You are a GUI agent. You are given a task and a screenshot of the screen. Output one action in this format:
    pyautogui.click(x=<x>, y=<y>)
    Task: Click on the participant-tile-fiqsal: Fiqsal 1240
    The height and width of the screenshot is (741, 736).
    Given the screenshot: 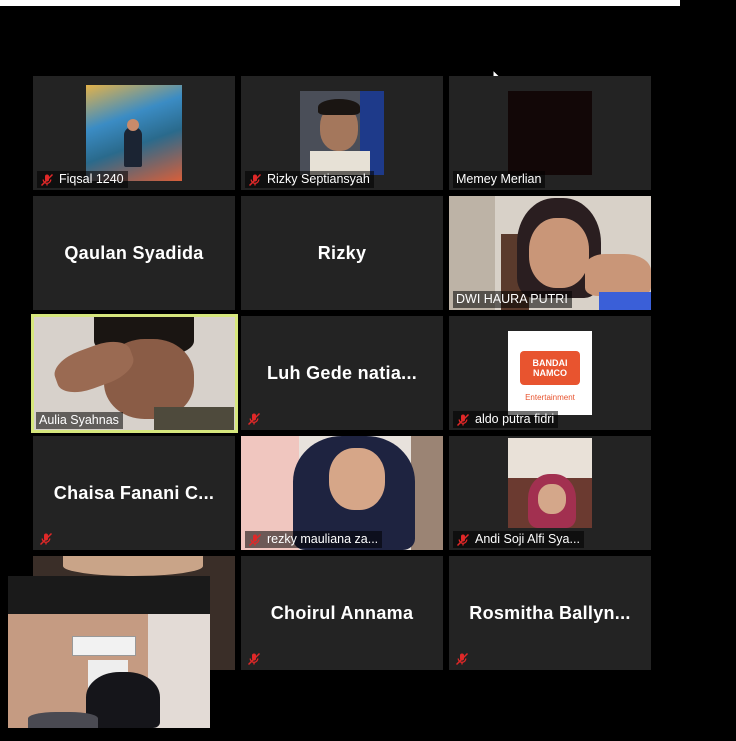 What is the action you would take?
    pyautogui.click(x=134, y=133)
    